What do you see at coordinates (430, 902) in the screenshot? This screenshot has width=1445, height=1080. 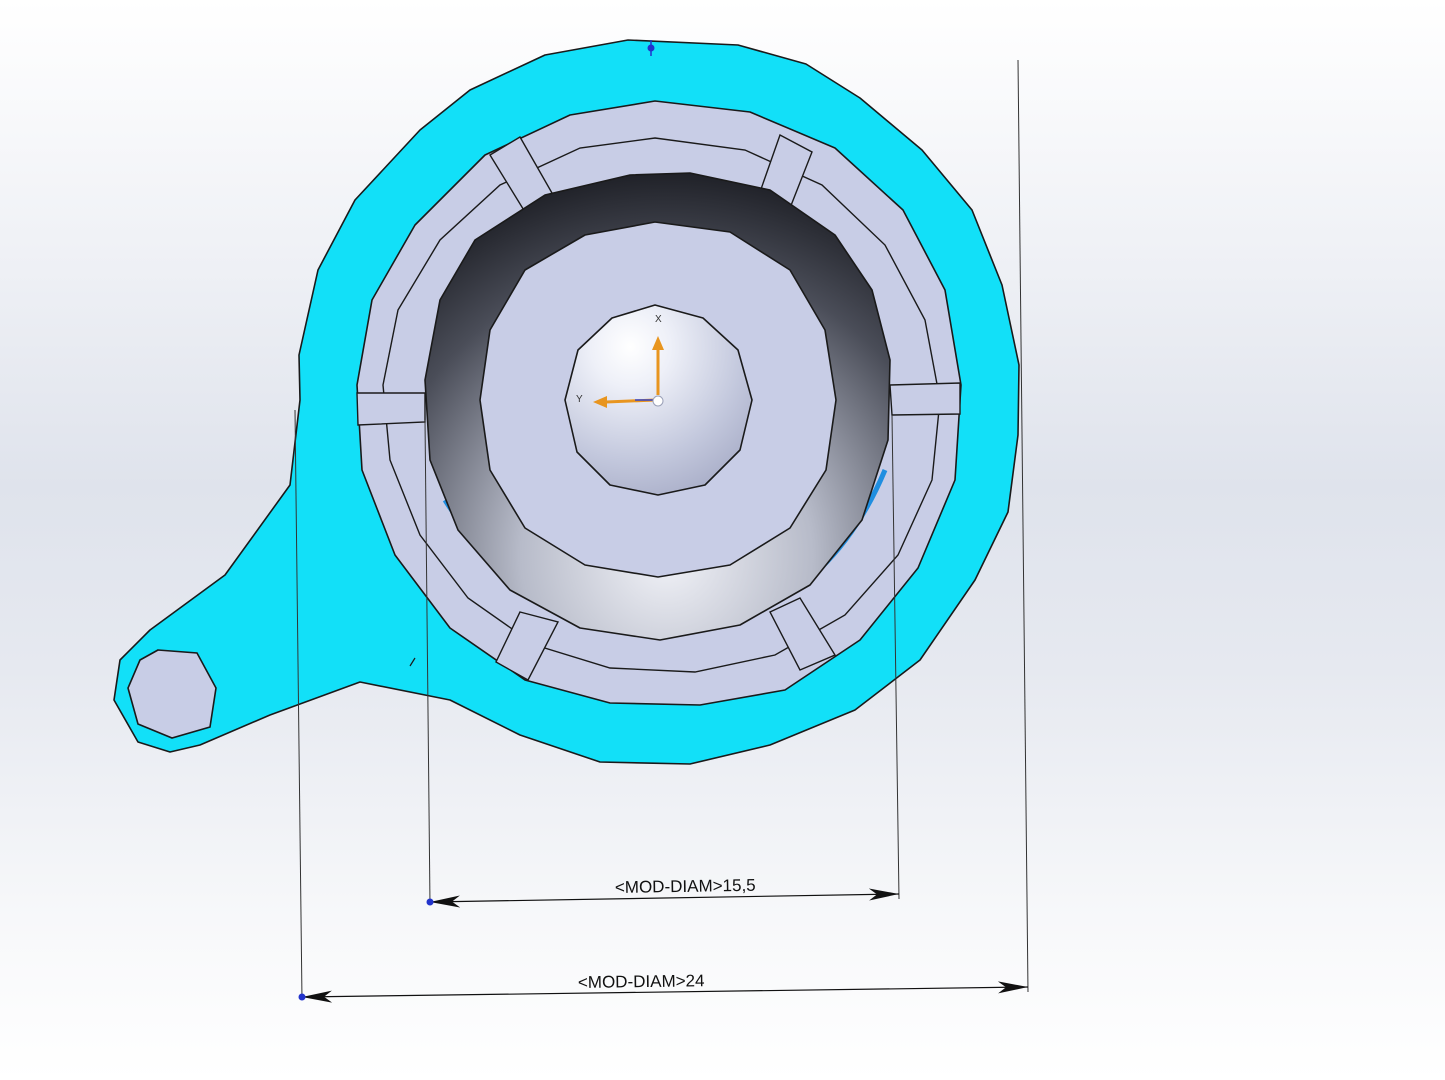 I see `dim-inner-point-icon` at bounding box center [430, 902].